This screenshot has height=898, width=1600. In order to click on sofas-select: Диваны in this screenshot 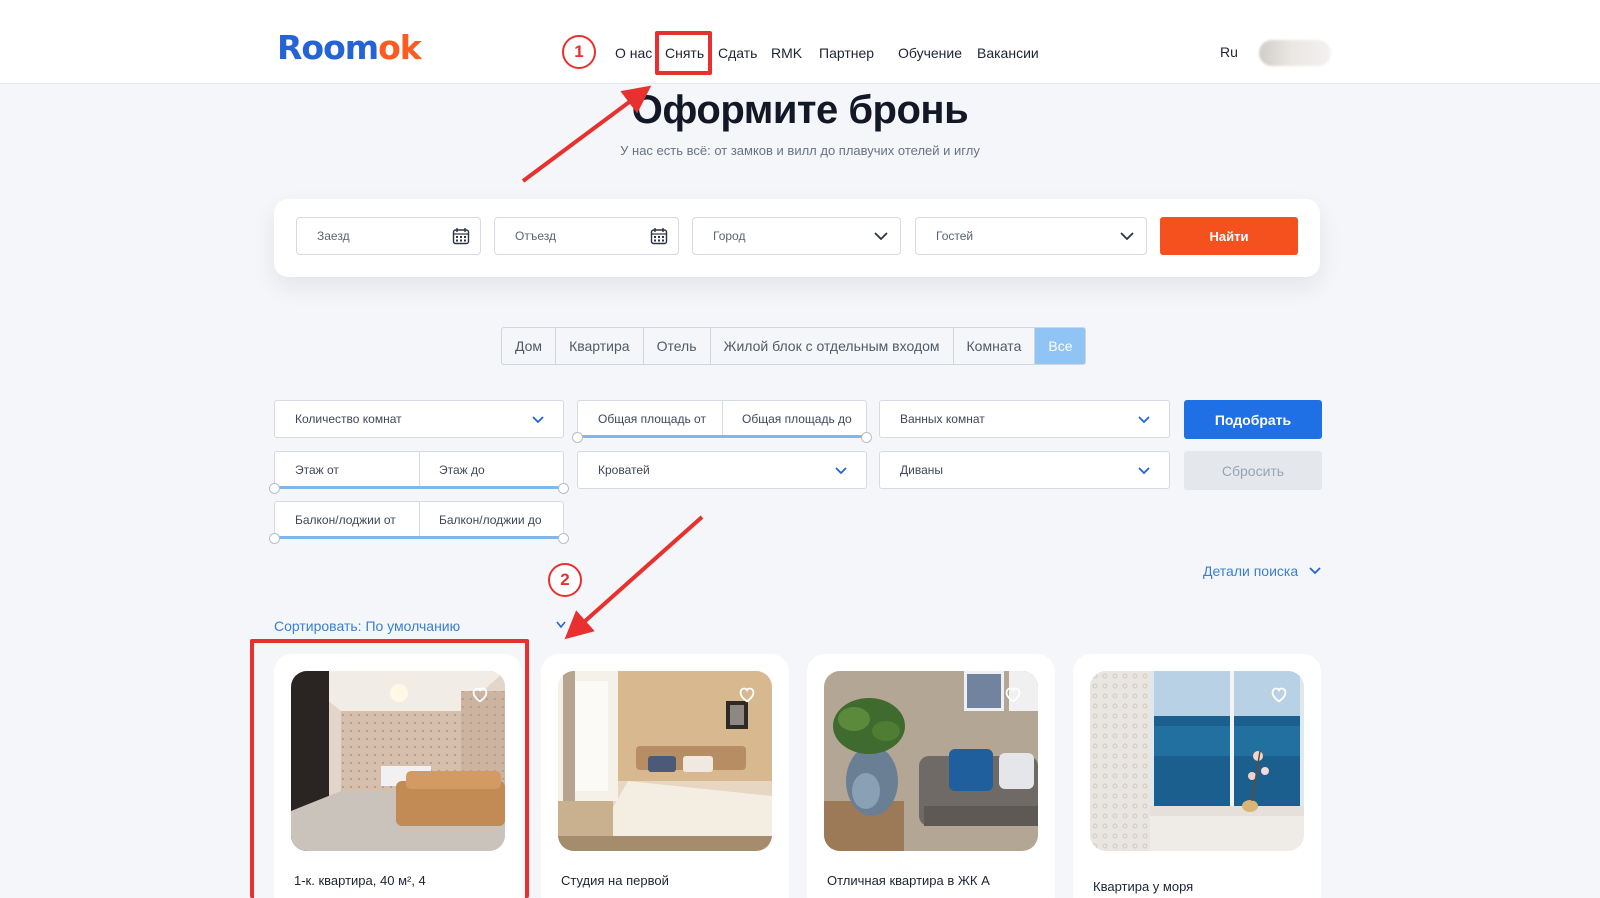, I will do `click(1024, 470)`.